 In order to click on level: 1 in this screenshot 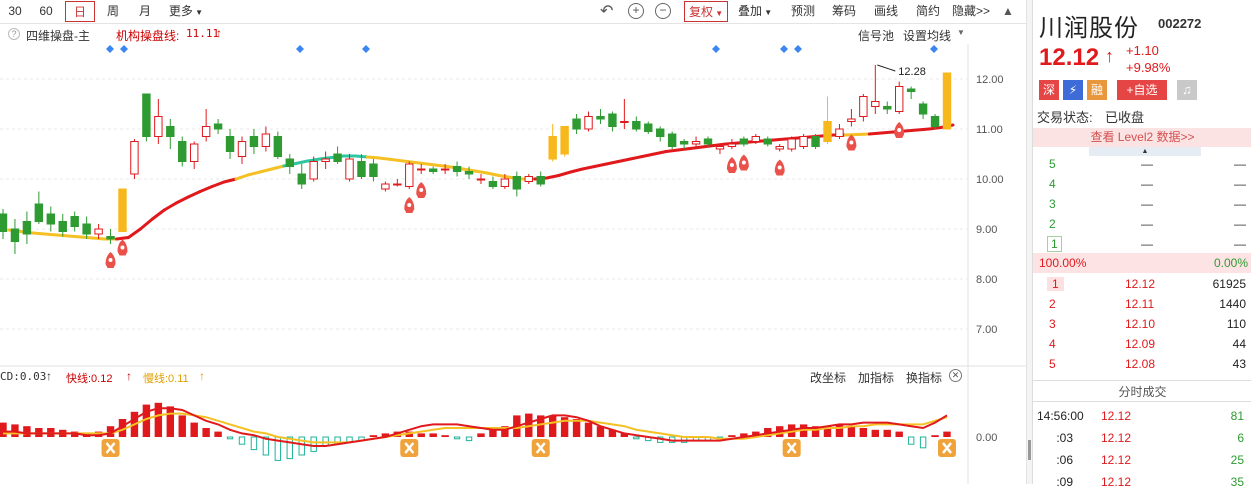, I will do `click(1054, 244)`.